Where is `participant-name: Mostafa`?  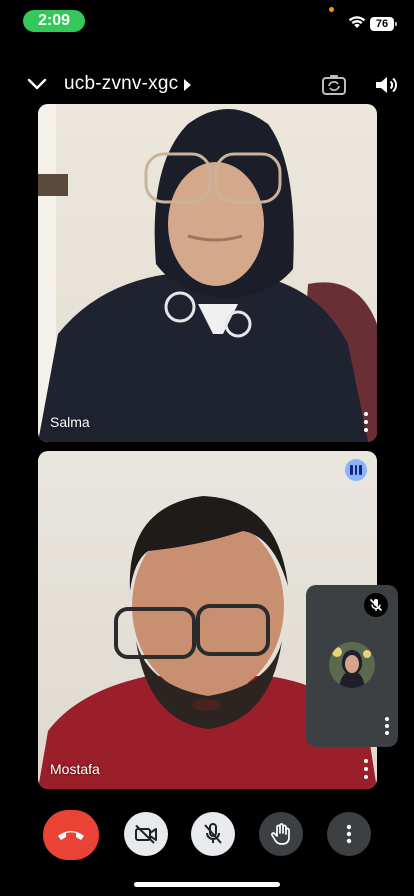 participant-name: Mostafa is located at coordinates (75, 769).